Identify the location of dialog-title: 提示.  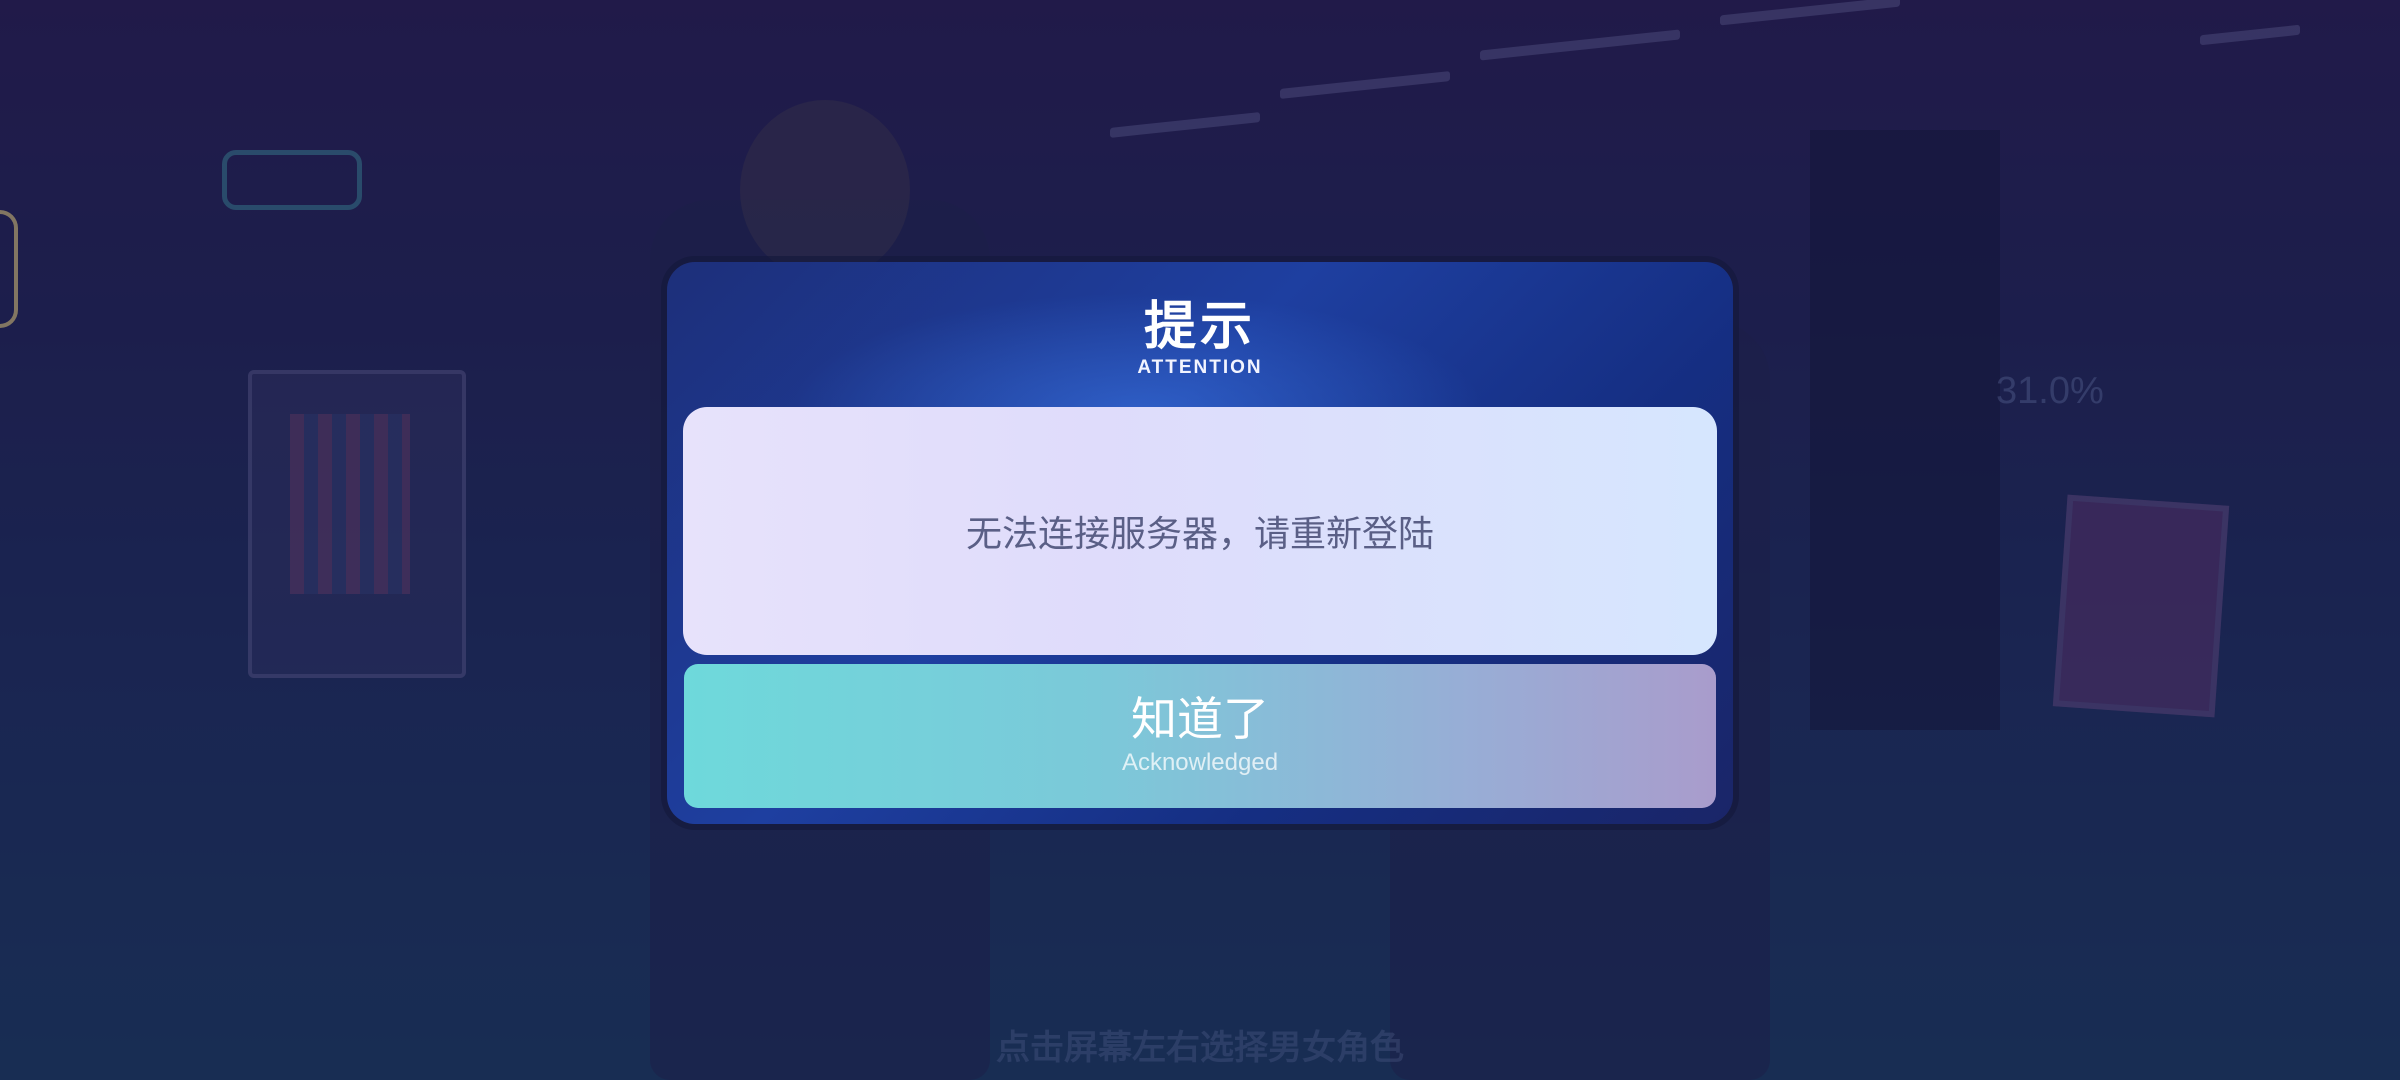
(1199, 327).